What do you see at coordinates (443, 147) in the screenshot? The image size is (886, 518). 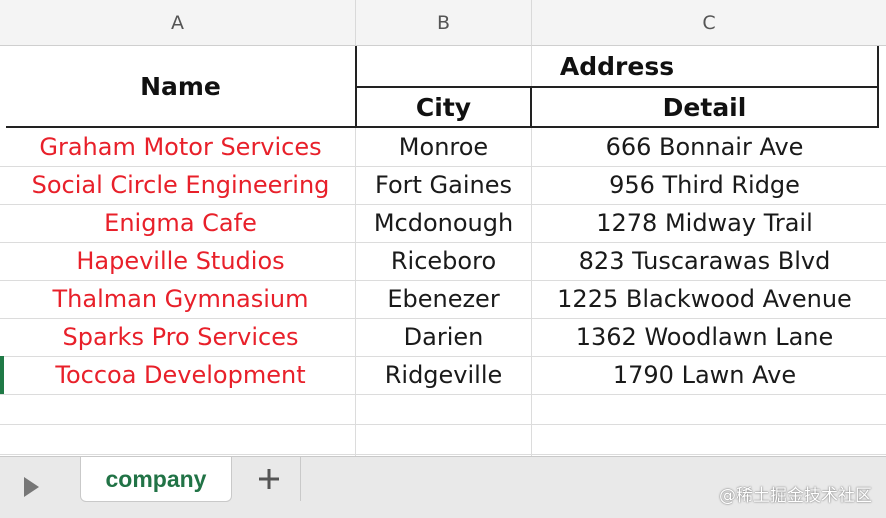 I see `cell-city: Monroe` at bounding box center [443, 147].